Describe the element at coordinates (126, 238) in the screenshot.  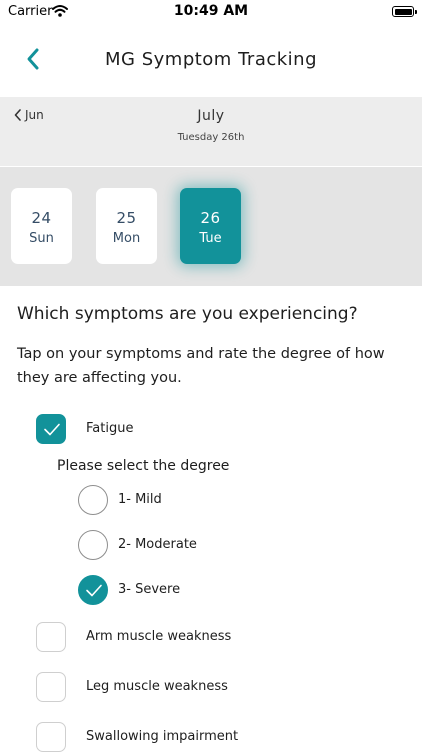
I see `day-weekday: Mon` at that location.